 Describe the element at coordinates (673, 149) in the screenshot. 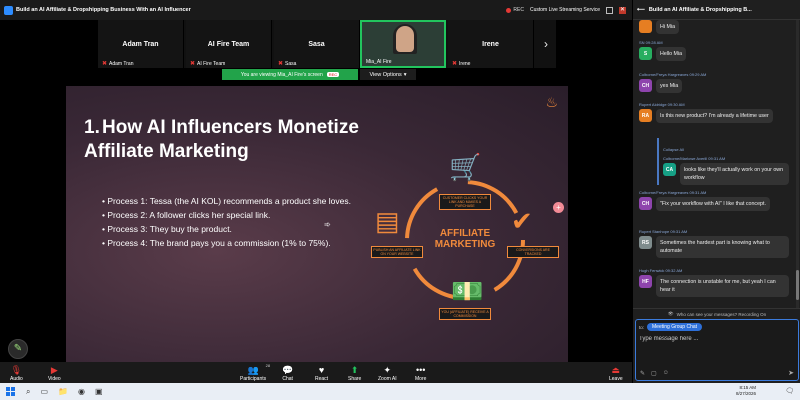

I see `collapse-all-link: Collapse All` at that location.